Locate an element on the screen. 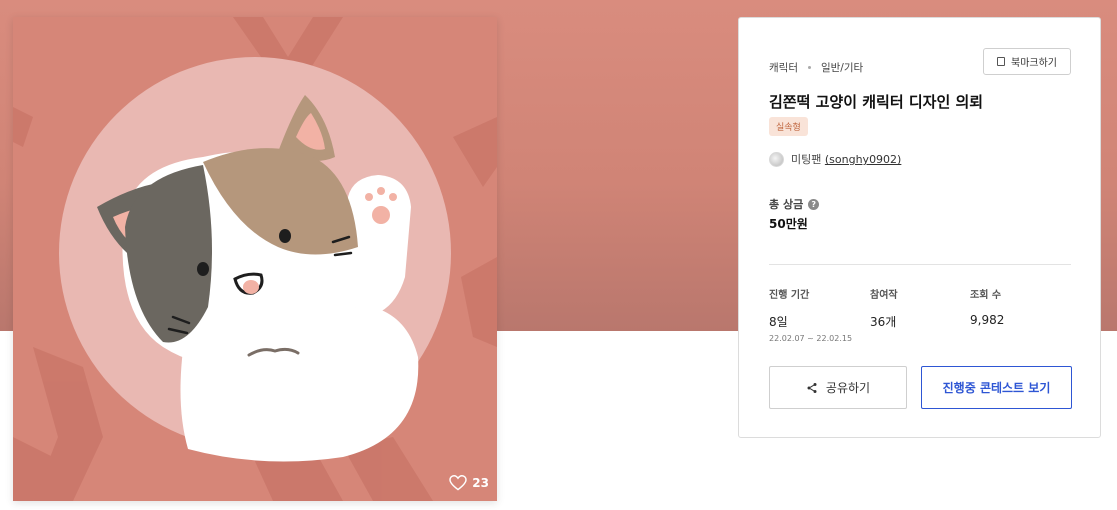 This screenshot has height=510, width=1117. bookmark-button: 북마크하기 is located at coordinates (1027, 61).